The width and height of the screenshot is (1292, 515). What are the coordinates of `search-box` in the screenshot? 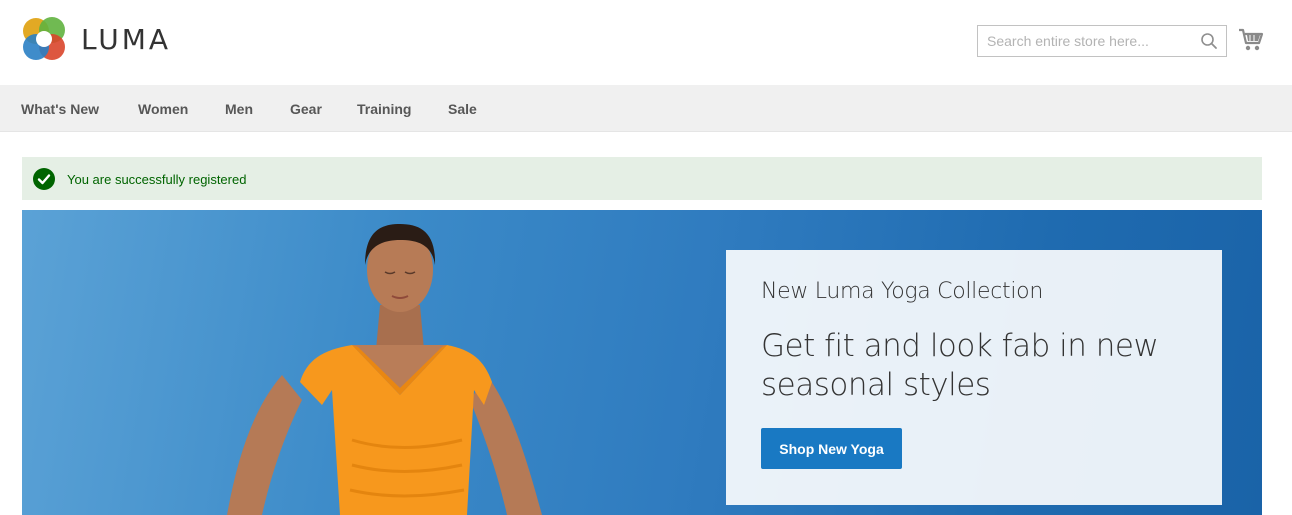 It's located at (1102, 41).